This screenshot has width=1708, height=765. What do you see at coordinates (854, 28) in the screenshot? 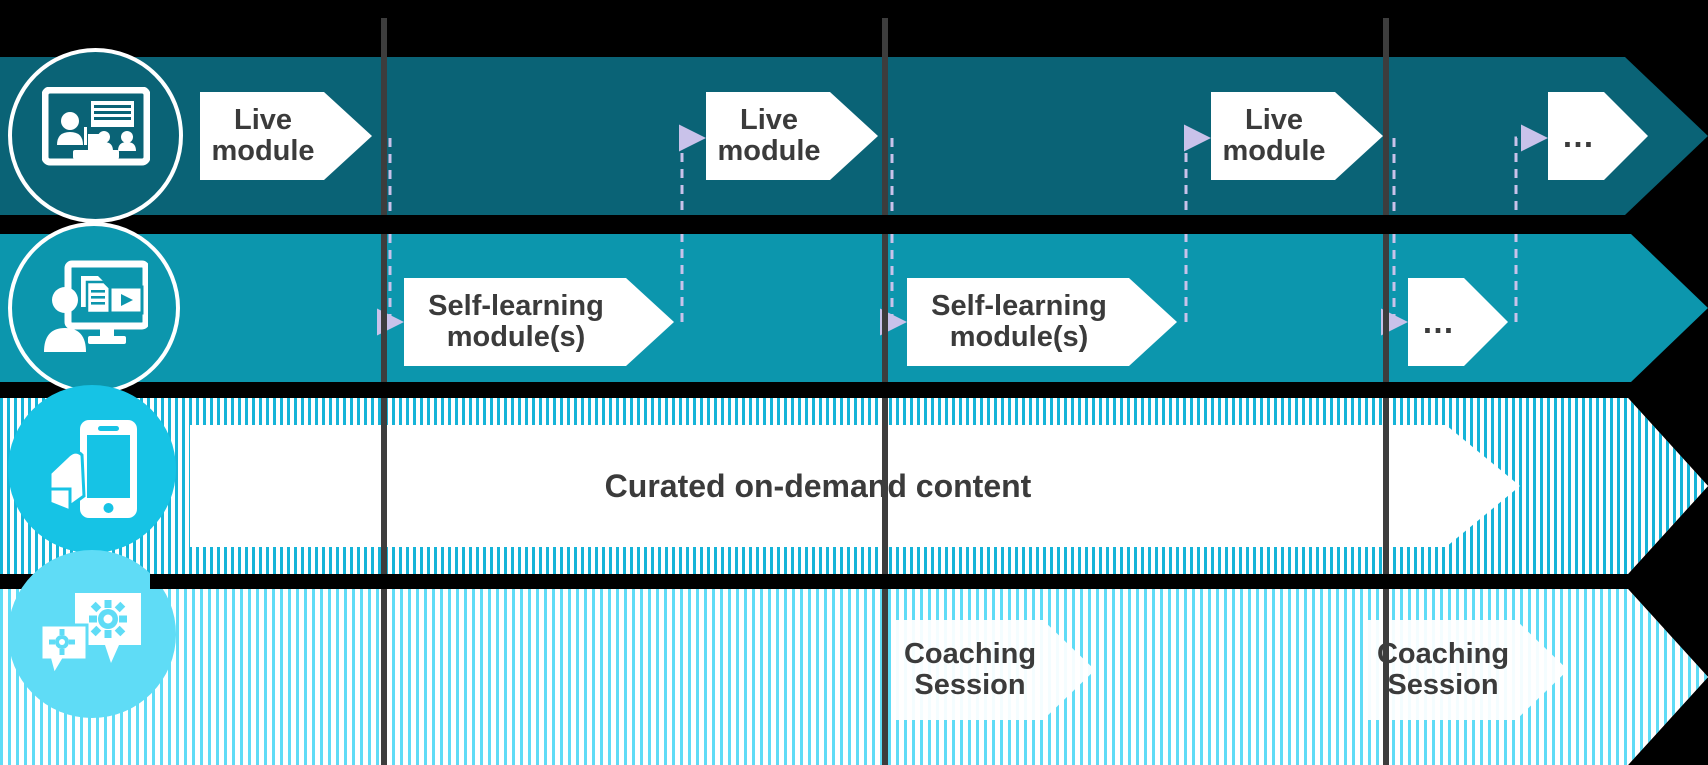
I see `header-separator` at bounding box center [854, 28].